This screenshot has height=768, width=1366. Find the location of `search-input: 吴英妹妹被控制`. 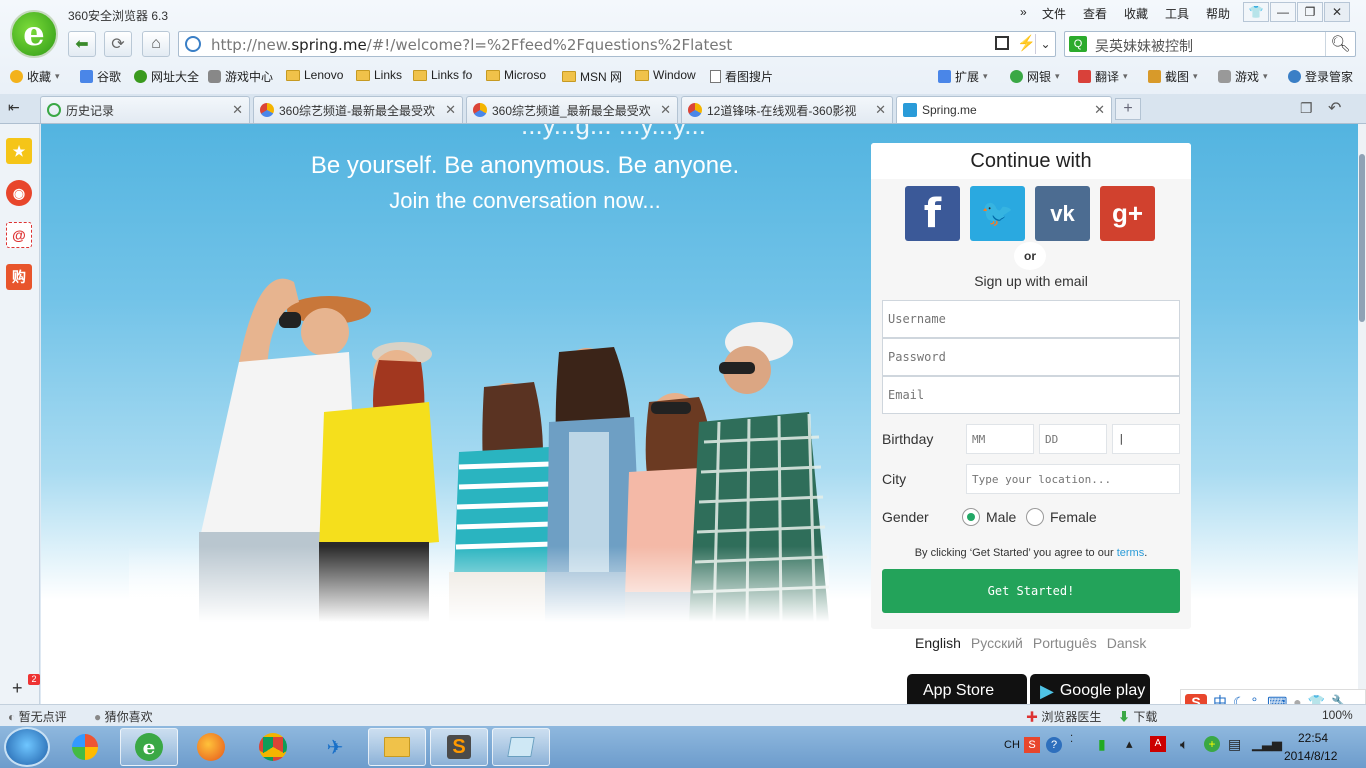

search-input: 吴英妹妹被控制 is located at coordinates (1144, 46).